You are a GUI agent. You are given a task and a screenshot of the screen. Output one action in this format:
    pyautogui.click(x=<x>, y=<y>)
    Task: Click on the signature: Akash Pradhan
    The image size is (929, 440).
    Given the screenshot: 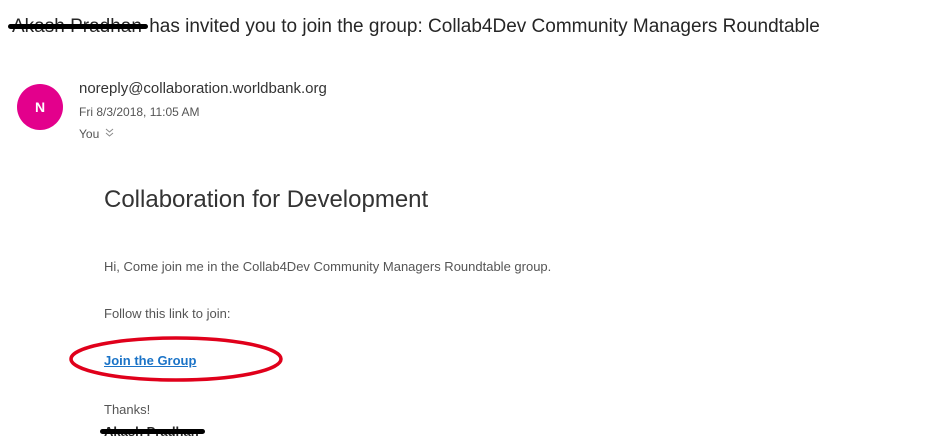 What is the action you would take?
    pyautogui.click(x=152, y=431)
    